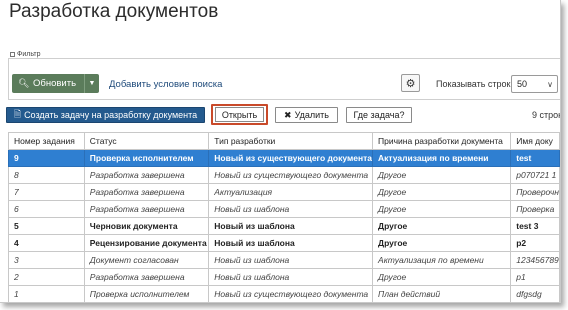 The width and height of the screenshot is (568, 310). What do you see at coordinates (46, 226) in the screenshot?
I see `table-cell: 5` at bounding box center [46, 226].